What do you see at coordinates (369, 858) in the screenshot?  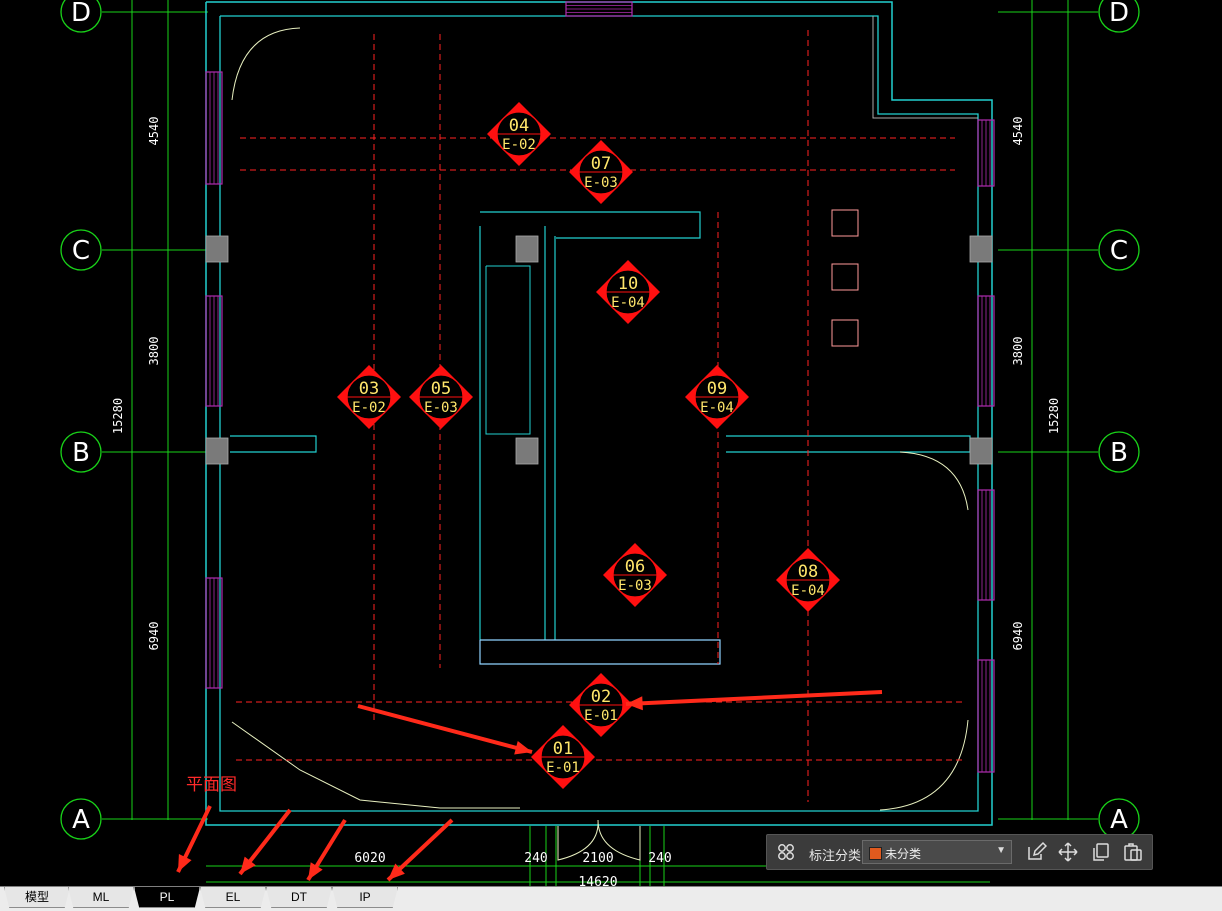 I see `dimension-value: 6020` at bounding box center [369, 858].